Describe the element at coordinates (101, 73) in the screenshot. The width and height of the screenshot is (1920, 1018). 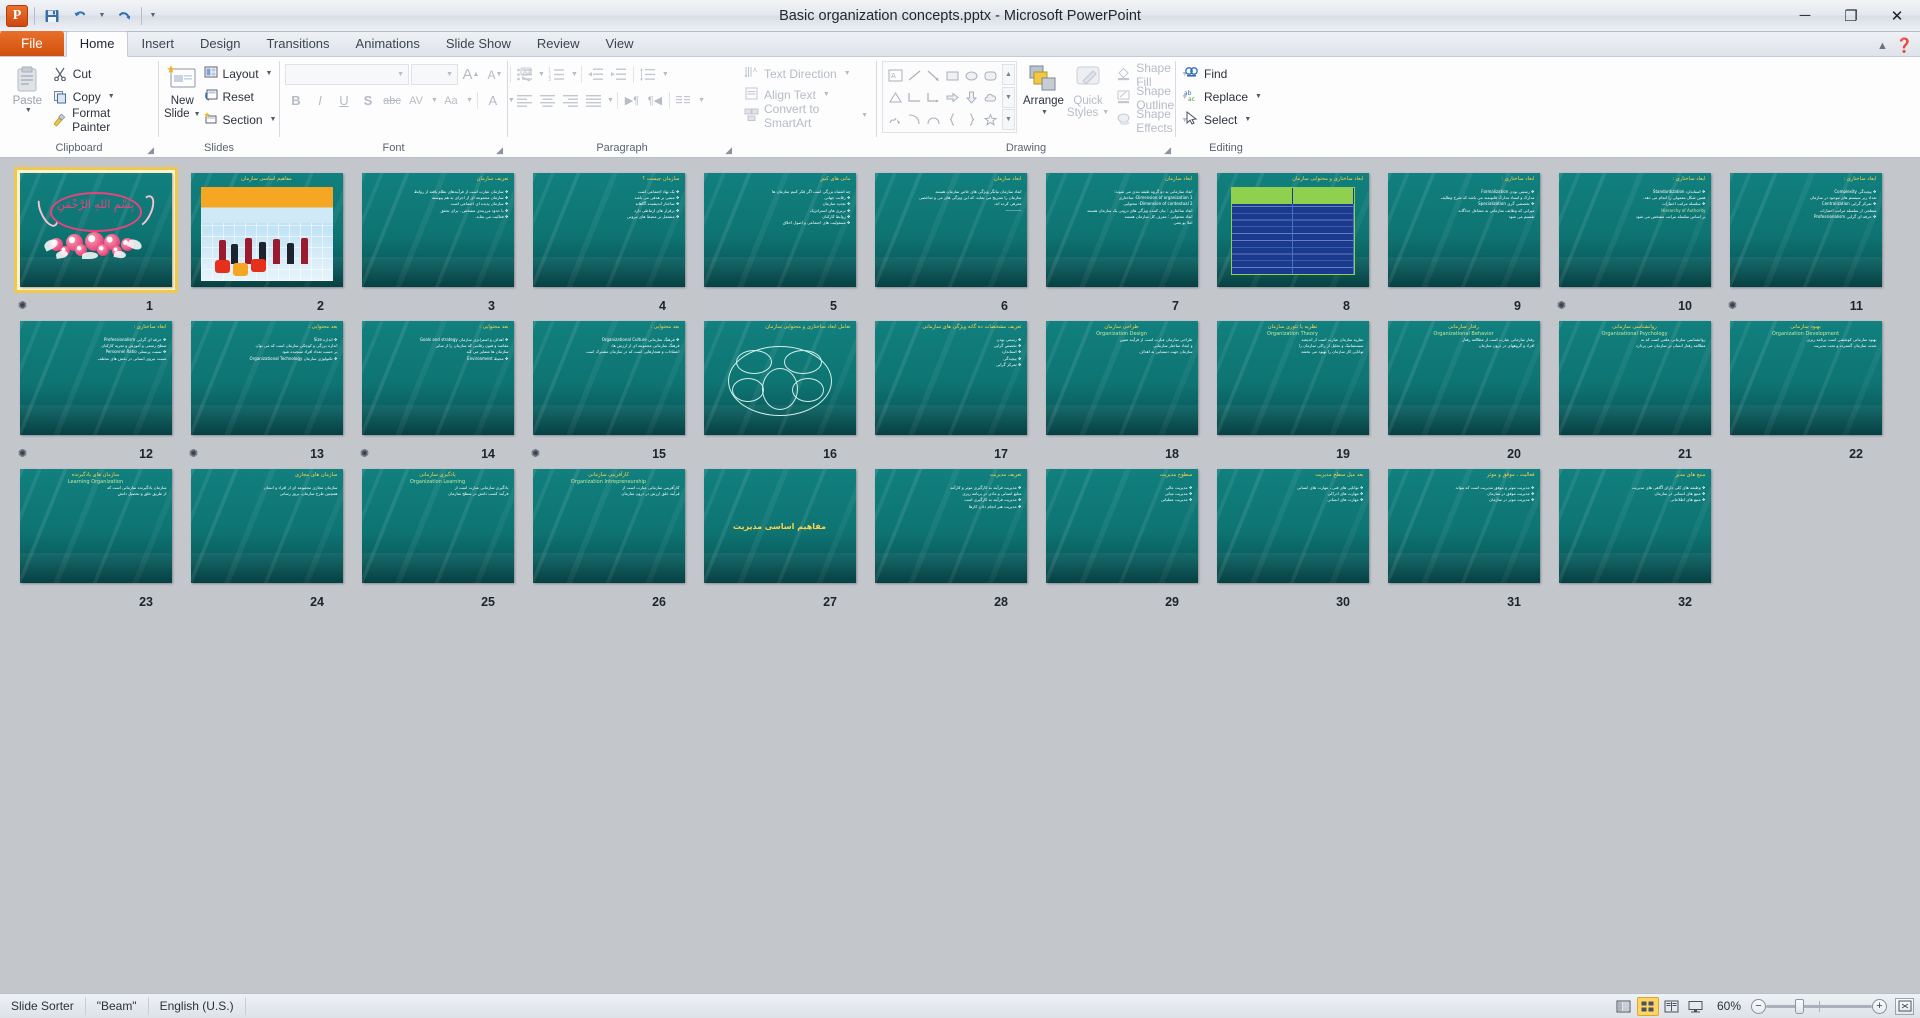
I see `cut-button: Cut` at that location.